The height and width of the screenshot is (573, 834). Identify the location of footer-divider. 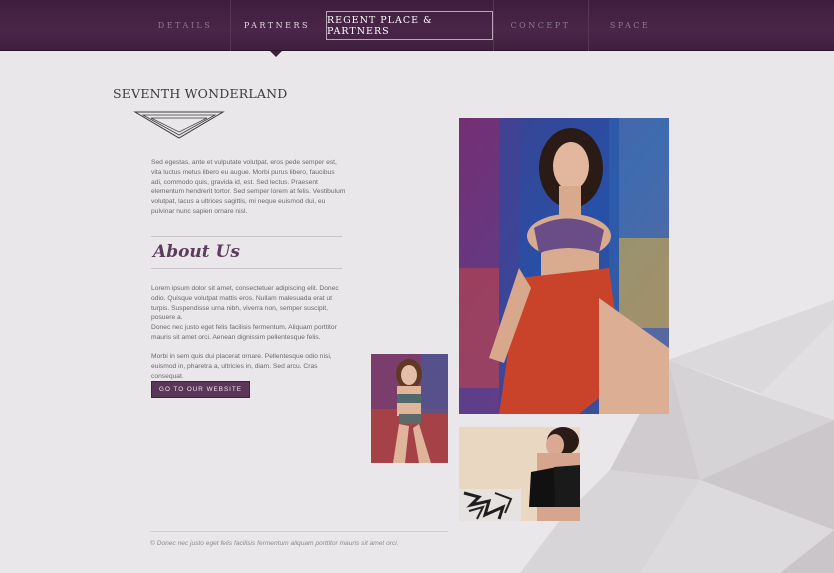
(299, 531).